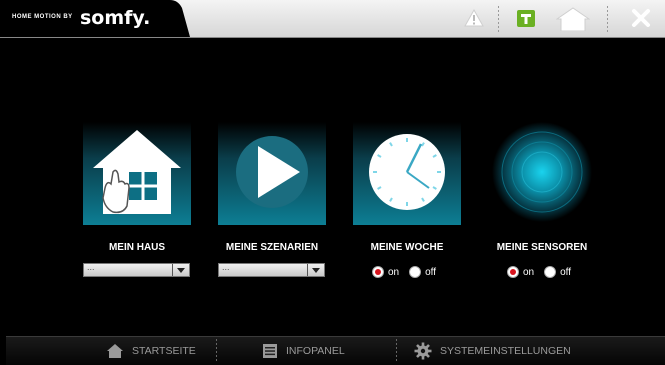 This screenshot has height=365, width=665. What do you see at coordinates (415, 272) in the screenshot?
I see `meine-woche-off-radio` at bounding box center [415, 272].